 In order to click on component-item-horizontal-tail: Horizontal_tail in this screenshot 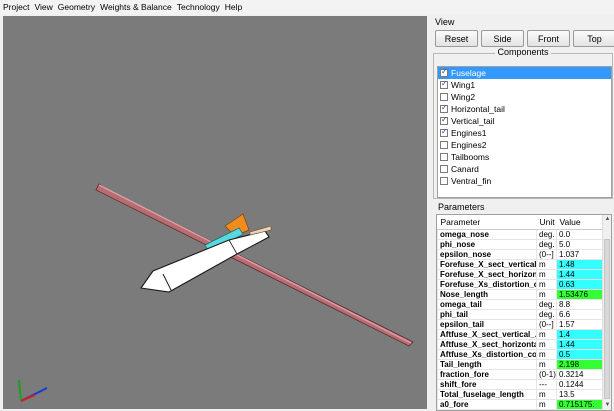, I will do `click(524, 109)`.